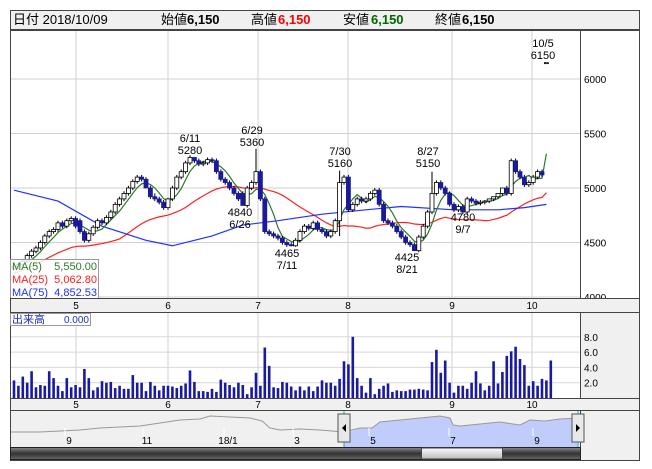  Describe the element at coordinates (591, 384) in the screenshot. I see `volume-tick-label: 2.0` at that location.